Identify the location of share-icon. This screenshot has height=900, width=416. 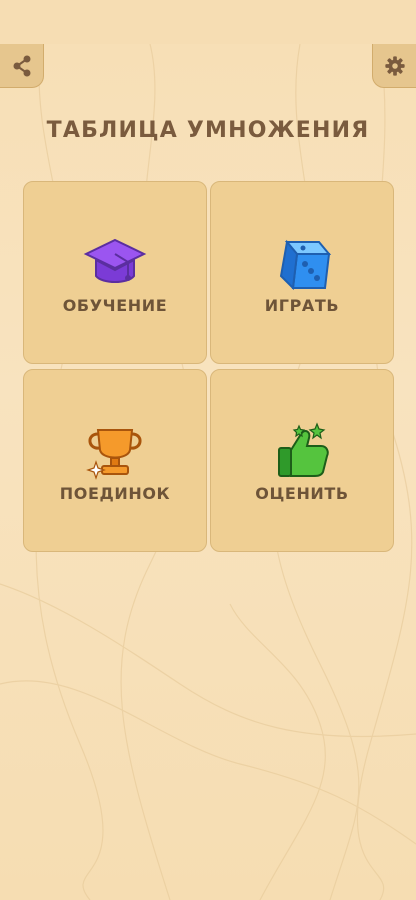
(21, 65).